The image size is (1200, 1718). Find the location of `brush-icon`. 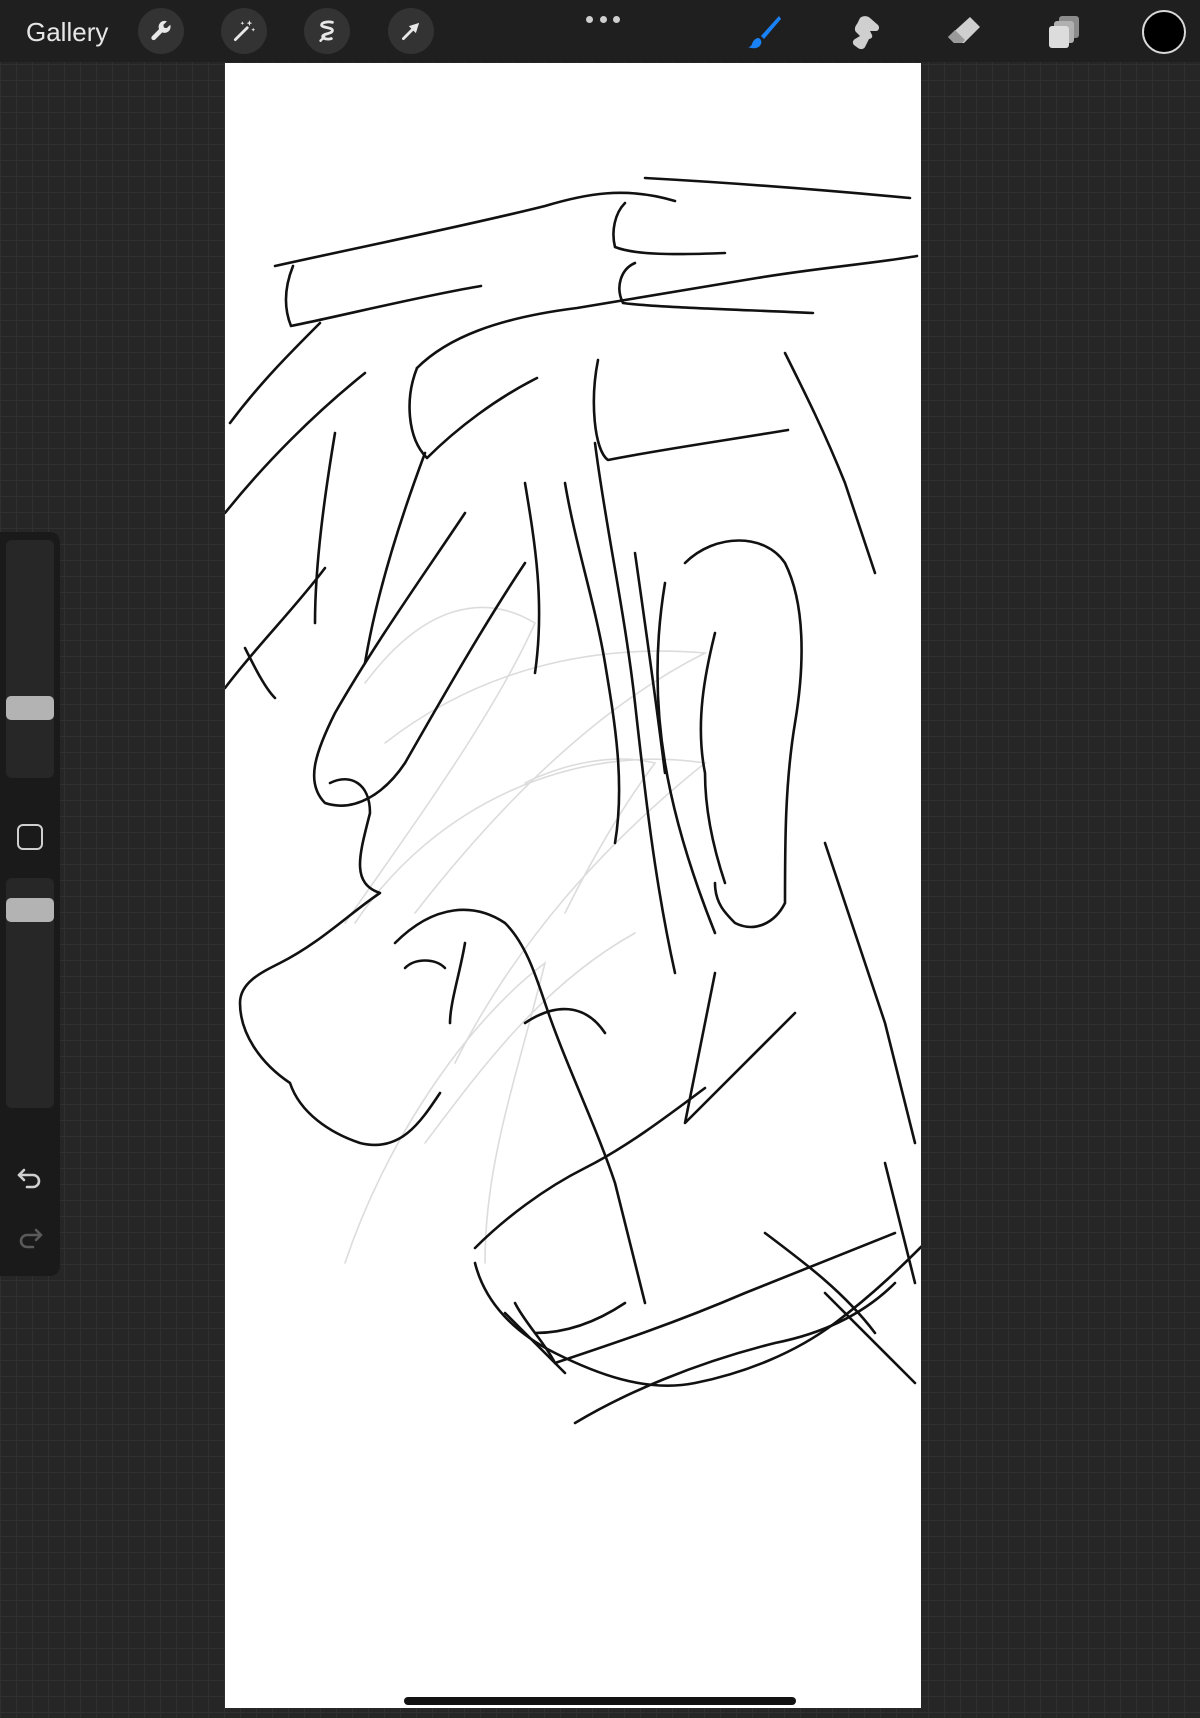

brush-icon is located at coordinates (764, 32).